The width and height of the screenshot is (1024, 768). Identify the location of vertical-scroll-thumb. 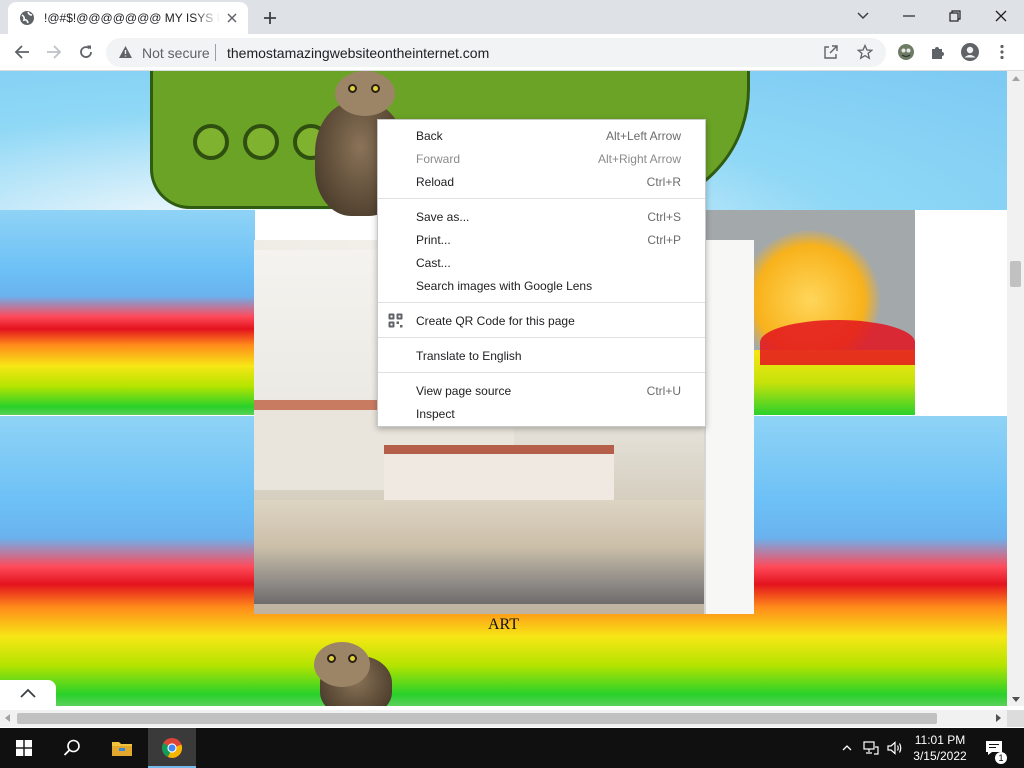
(1015, 274).